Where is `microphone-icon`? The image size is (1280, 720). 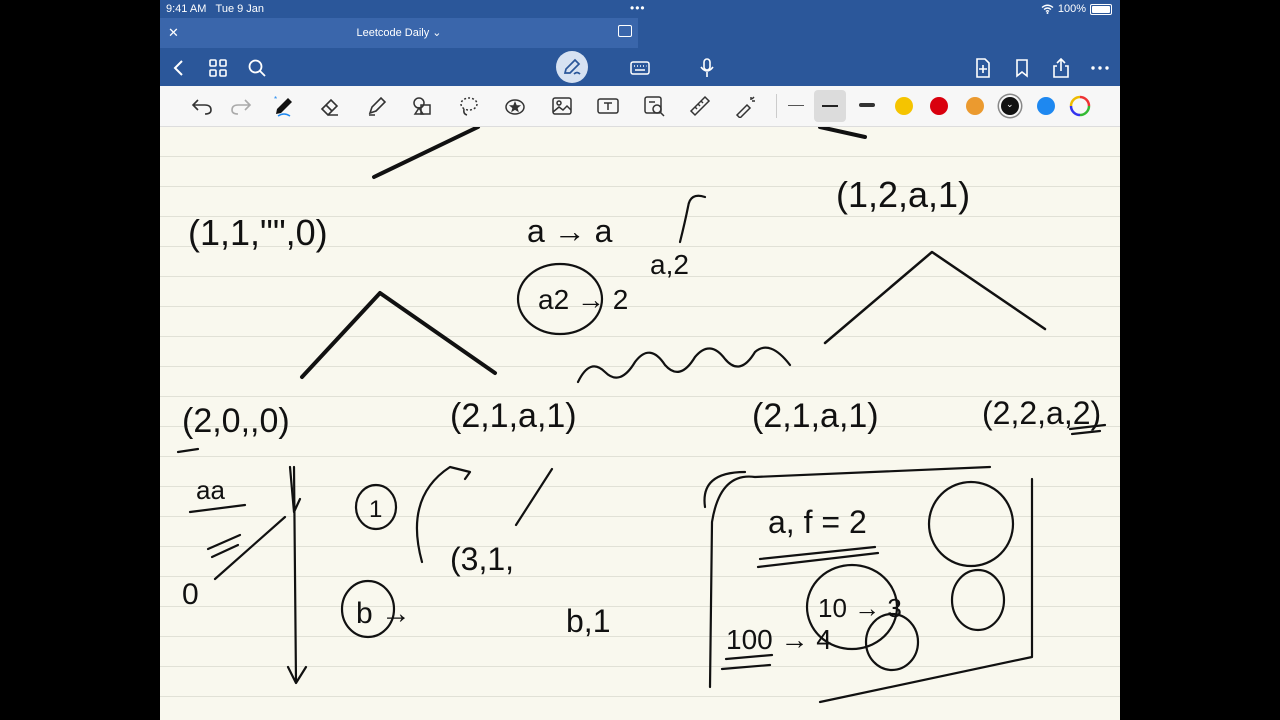
microphone-icon is located at coordinates (707, 68).